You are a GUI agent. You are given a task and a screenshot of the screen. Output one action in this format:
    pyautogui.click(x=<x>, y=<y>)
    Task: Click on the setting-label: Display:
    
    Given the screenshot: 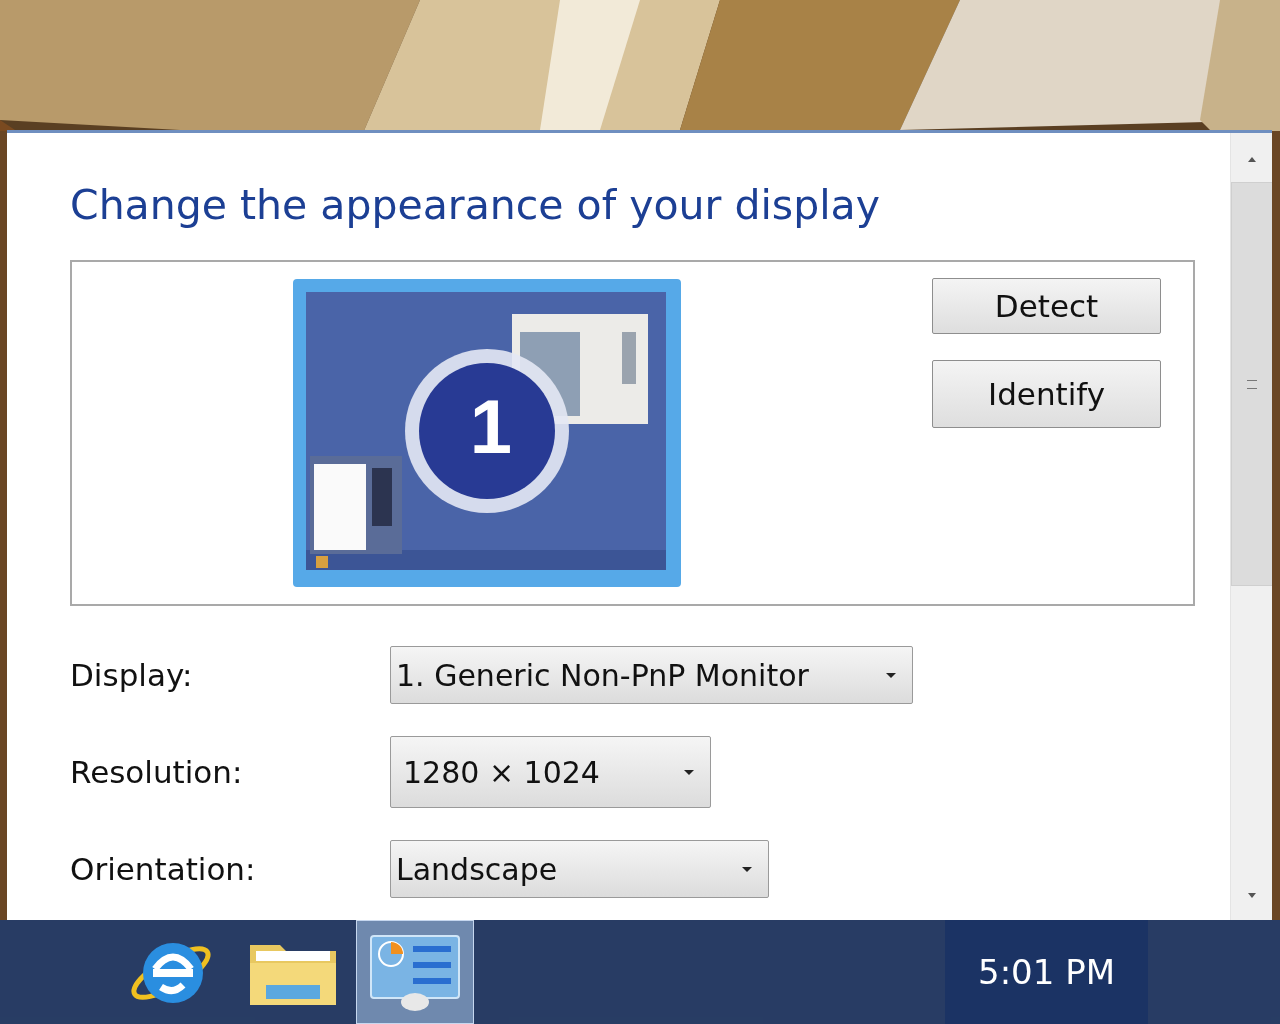 What is the action you would take?
    pyautogui.click(x=132, y=675)
    